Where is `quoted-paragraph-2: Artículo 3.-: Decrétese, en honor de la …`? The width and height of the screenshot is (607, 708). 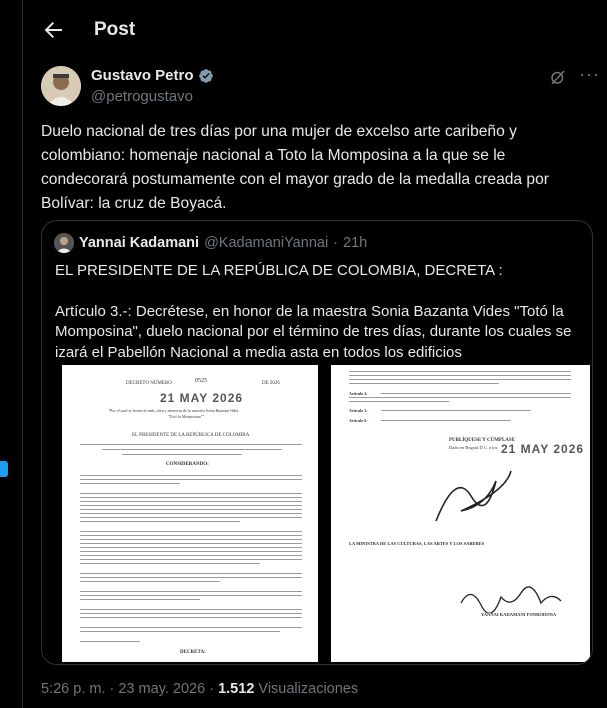 quoted-paragraph-2: Artículo 3.-: Decrétese, en honor de la … is located at coordinates (313, 331).